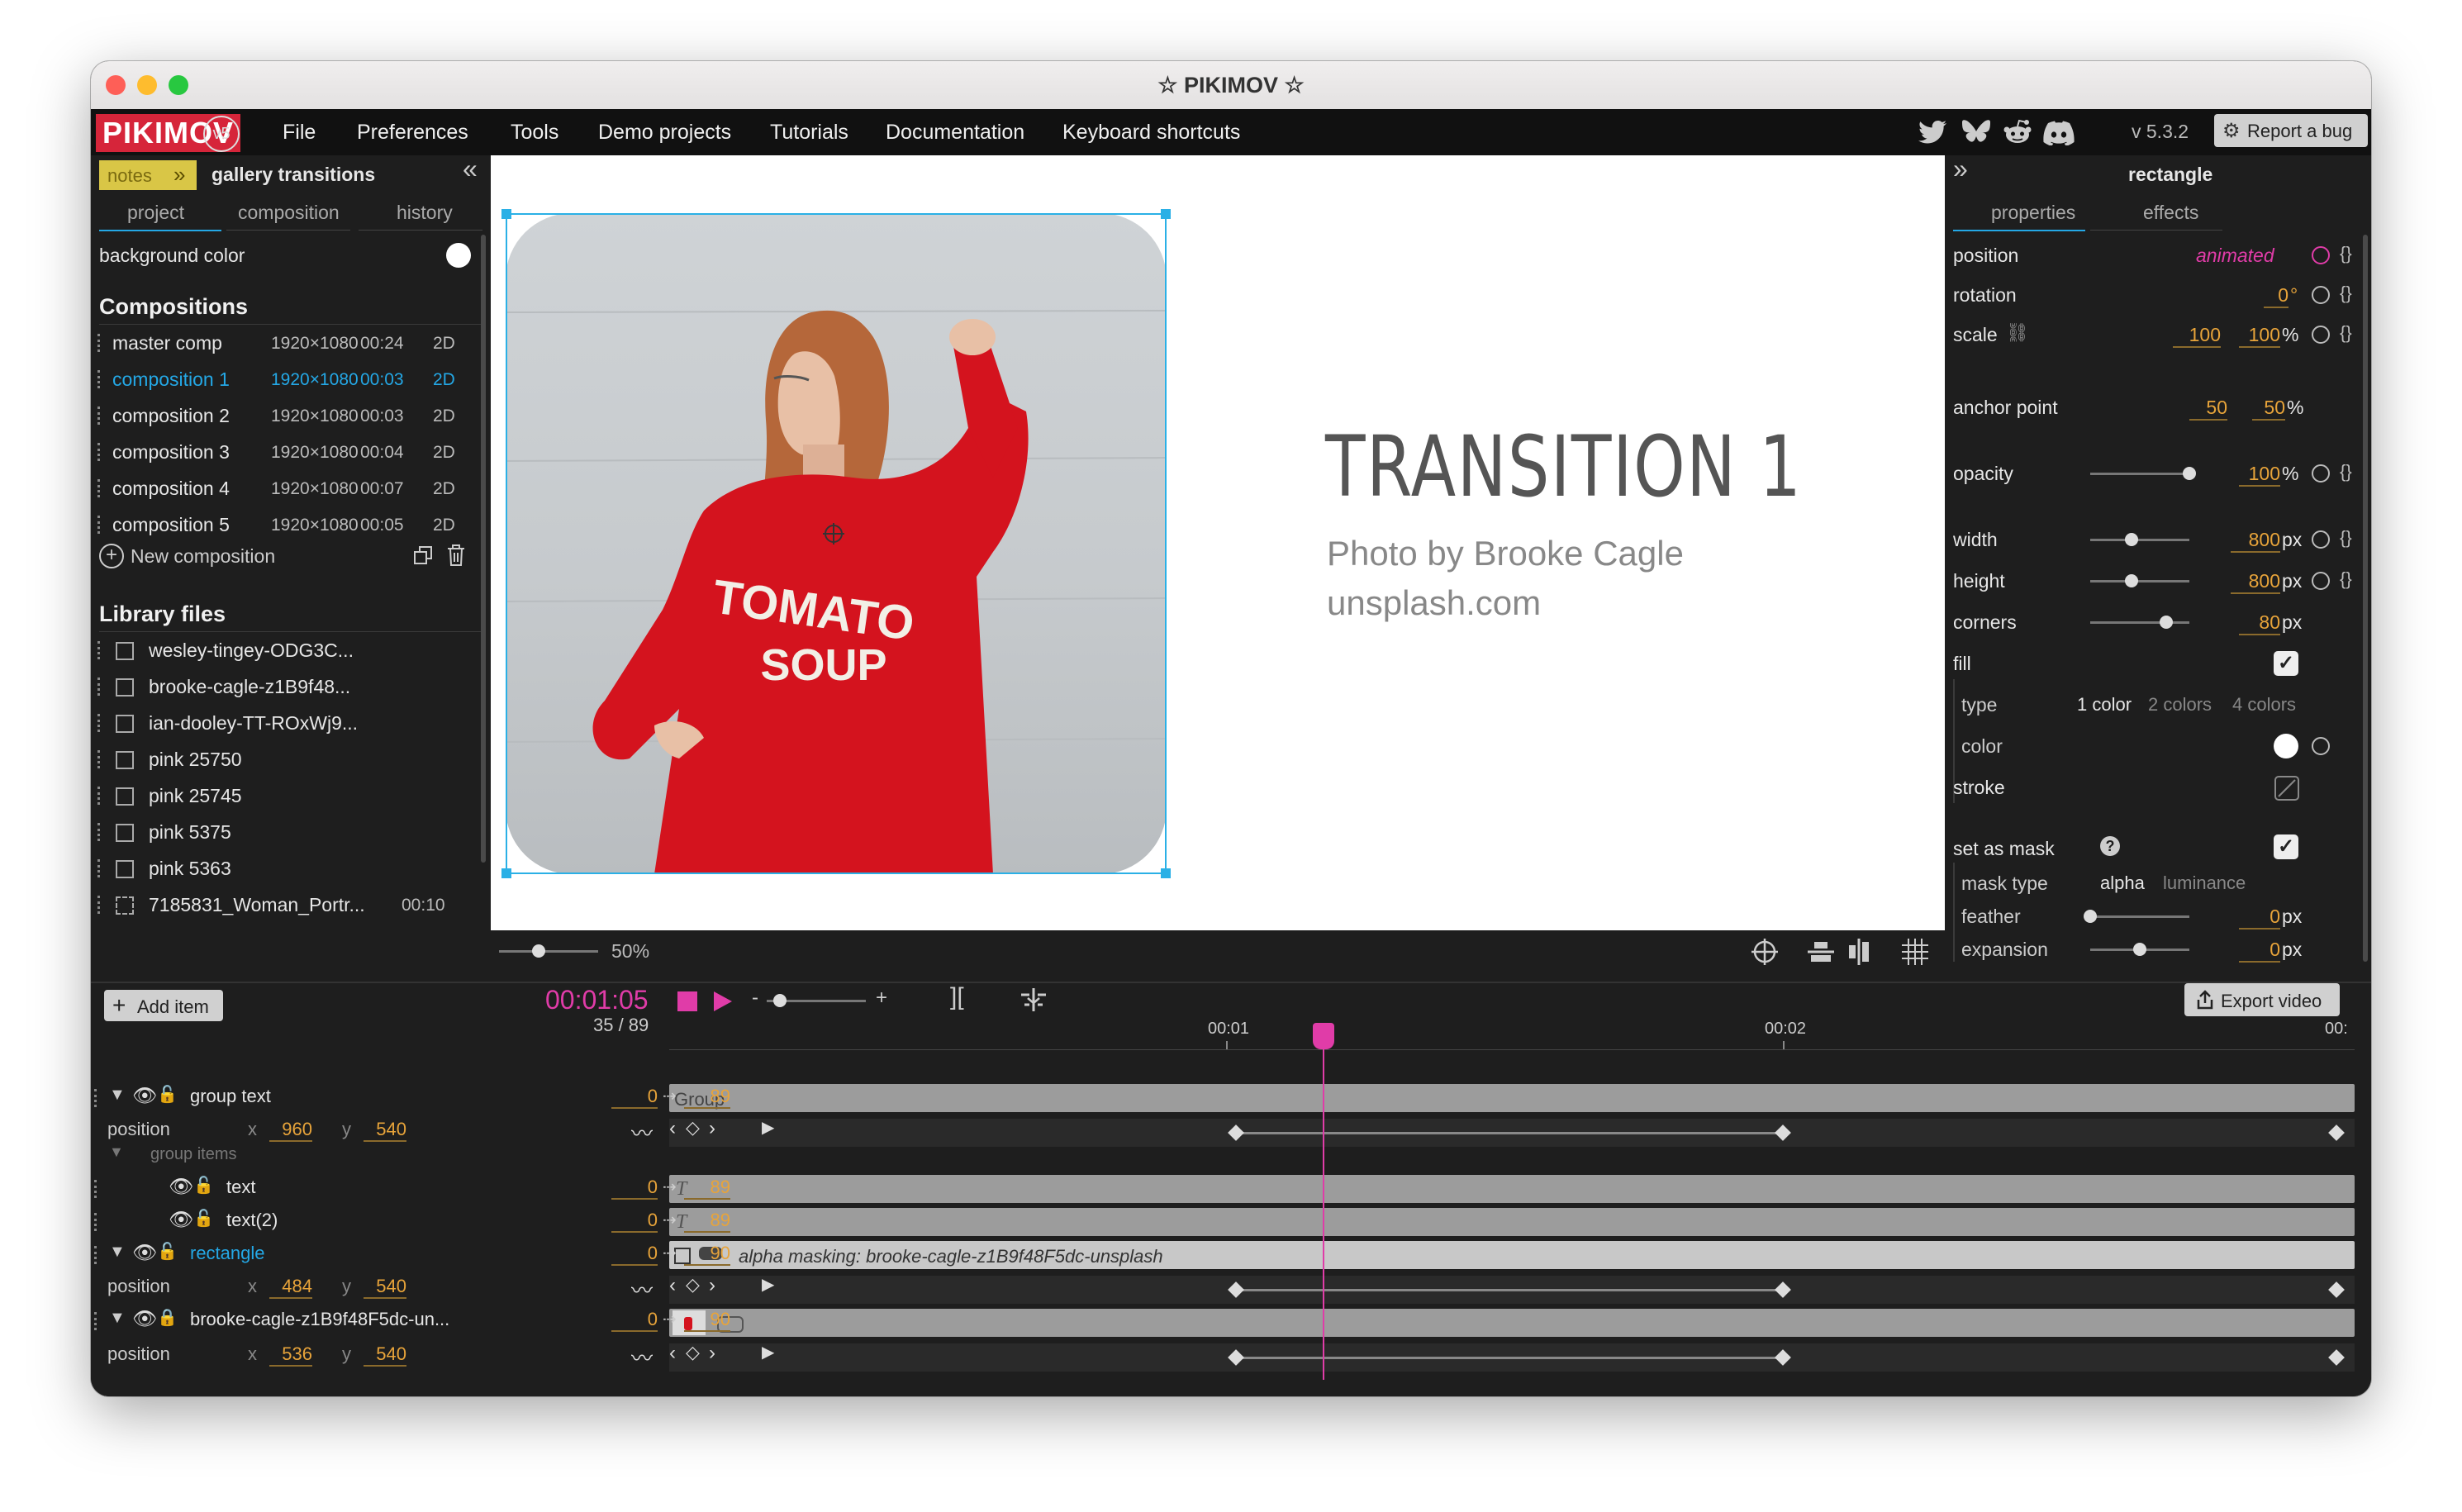  Describe the element at coordinates (240, 1187) in the screenshot. I see `layer-name: text` at that location.